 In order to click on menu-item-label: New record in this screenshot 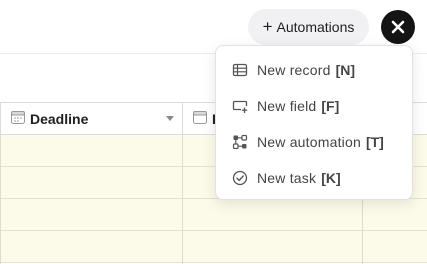, I will do `click(294, 70)`.